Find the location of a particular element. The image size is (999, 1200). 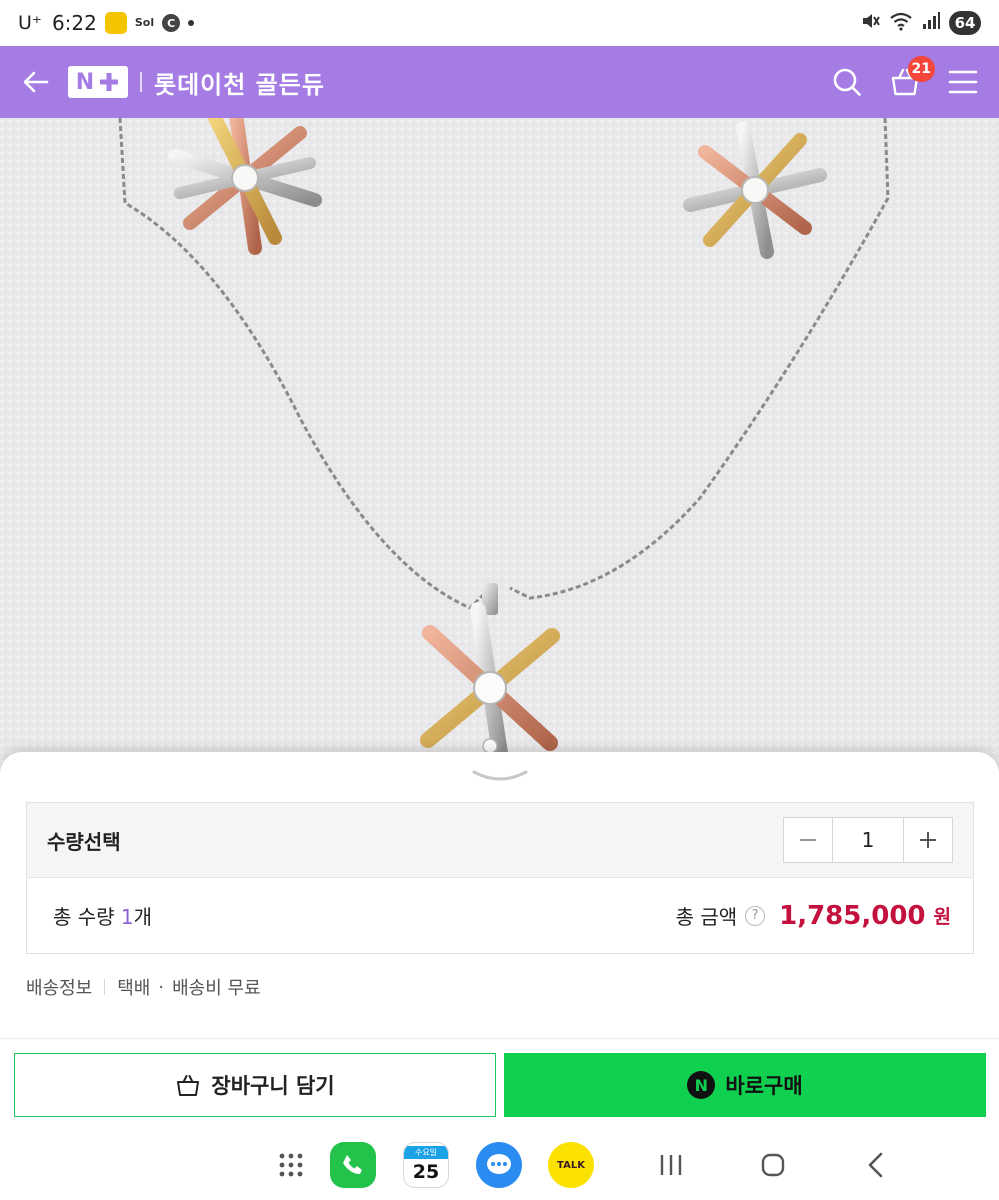

app-header: N 롯데이천 골든듀 21 is located at coordinates (499, 82).